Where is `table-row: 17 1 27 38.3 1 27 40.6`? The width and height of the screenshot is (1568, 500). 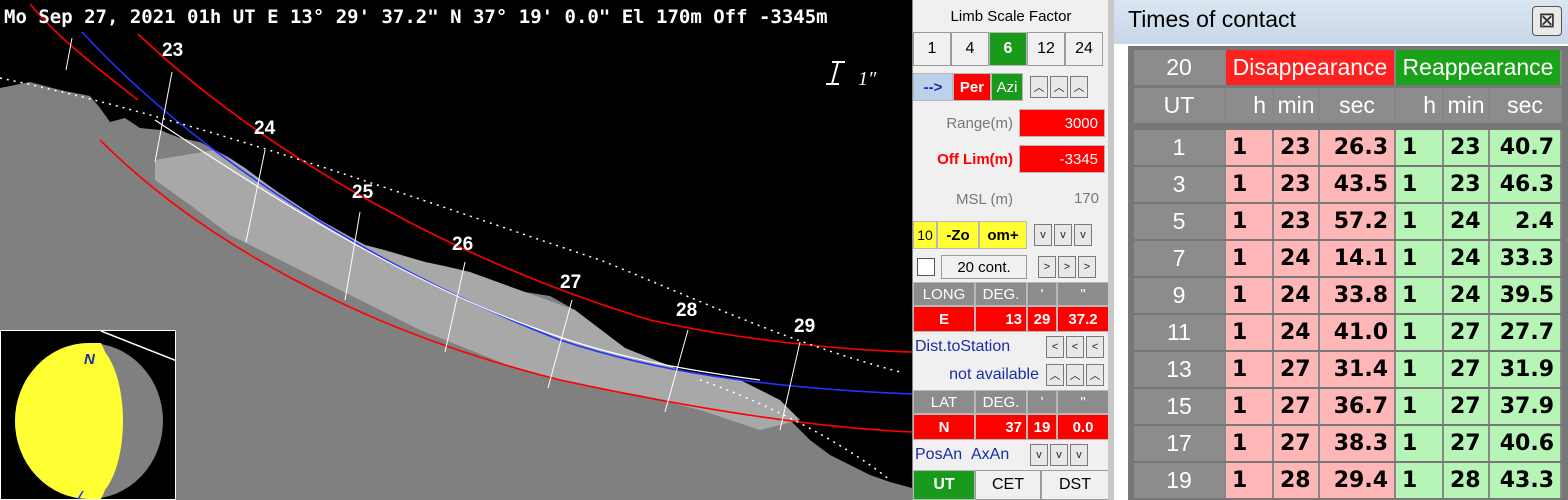
table-row: 17 1 27 38.3 1 27 40.6 is located at coordinates (1348, 444).